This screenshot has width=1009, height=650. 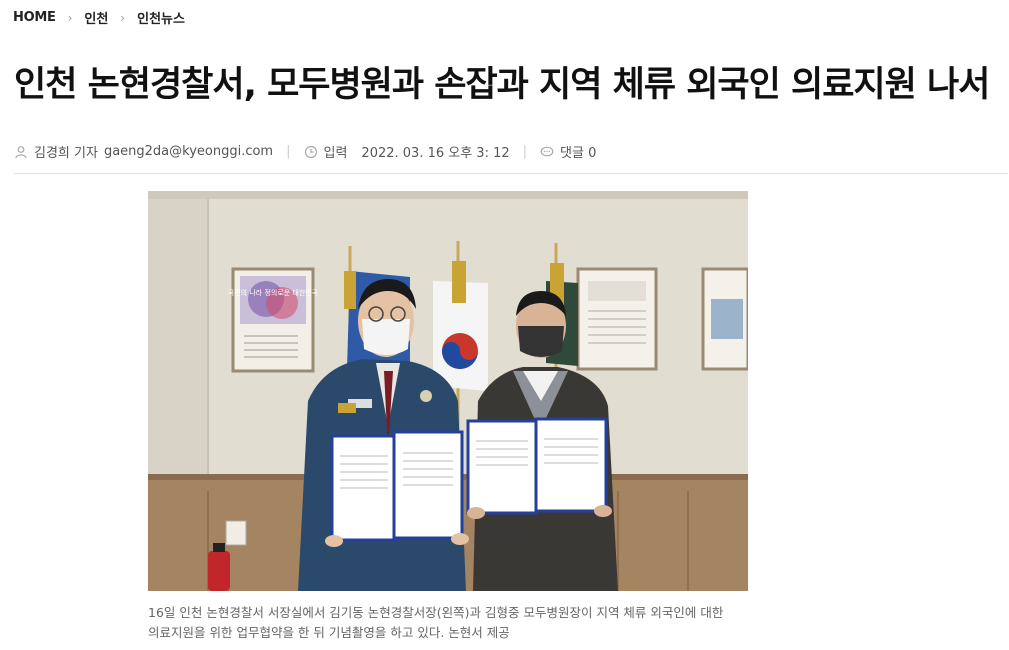 I want to click on published-date: 2022. 03. 16 오후 3: 12, so click(x=435, y=153).